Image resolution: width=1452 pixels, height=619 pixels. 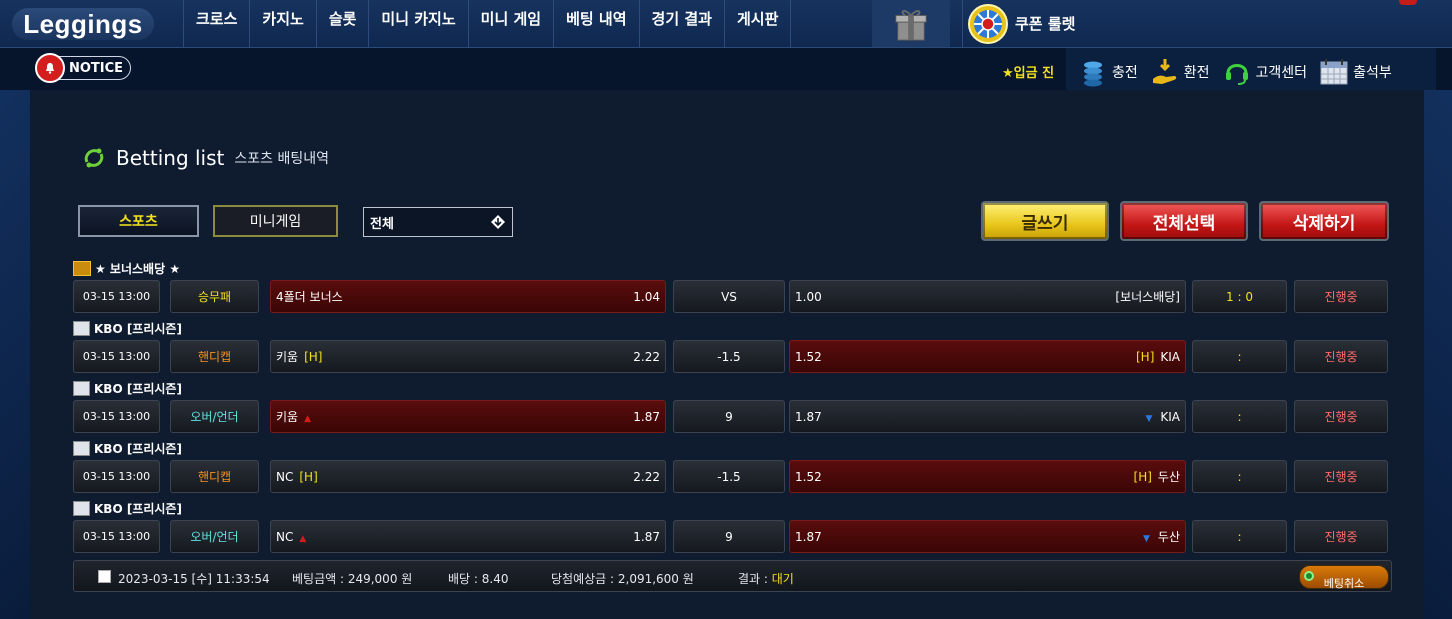 I want to click on nav-item-cross: 크로스, so click(x=216, y=23).